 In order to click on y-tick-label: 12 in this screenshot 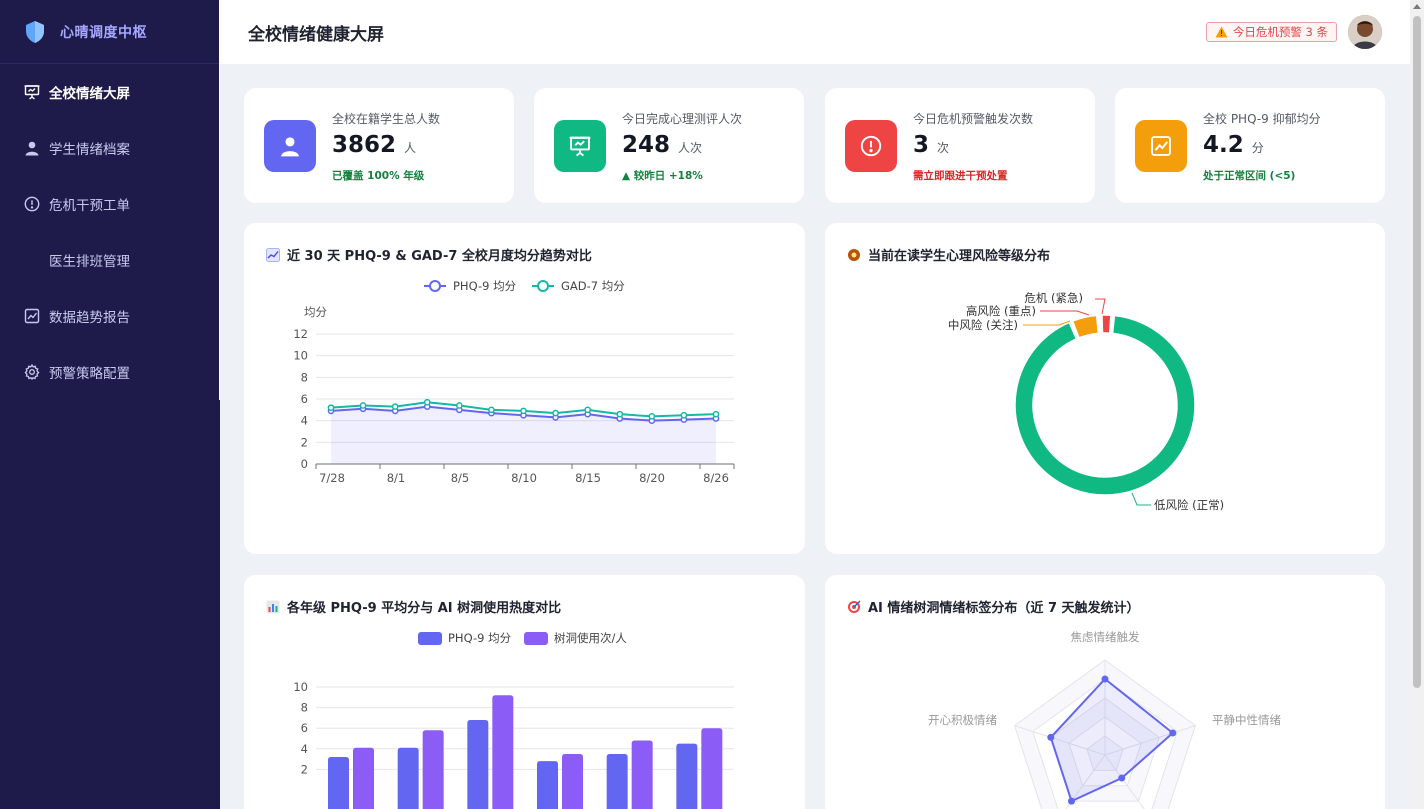, I will do `click(300, 334)`.